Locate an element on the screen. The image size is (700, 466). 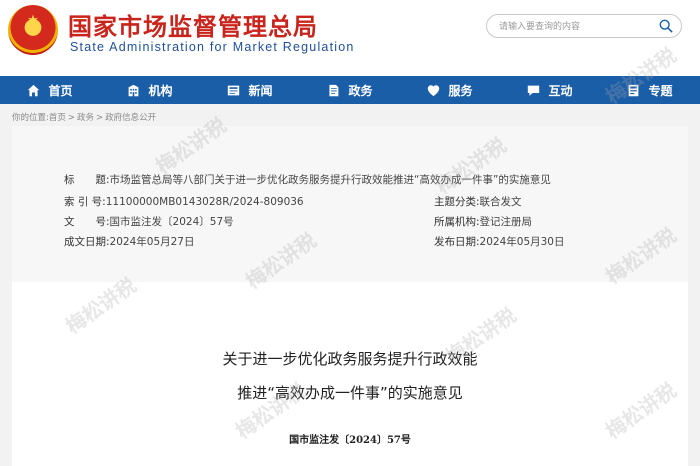
nav-item-organization: 机构 is located at coordinates (150, 90).